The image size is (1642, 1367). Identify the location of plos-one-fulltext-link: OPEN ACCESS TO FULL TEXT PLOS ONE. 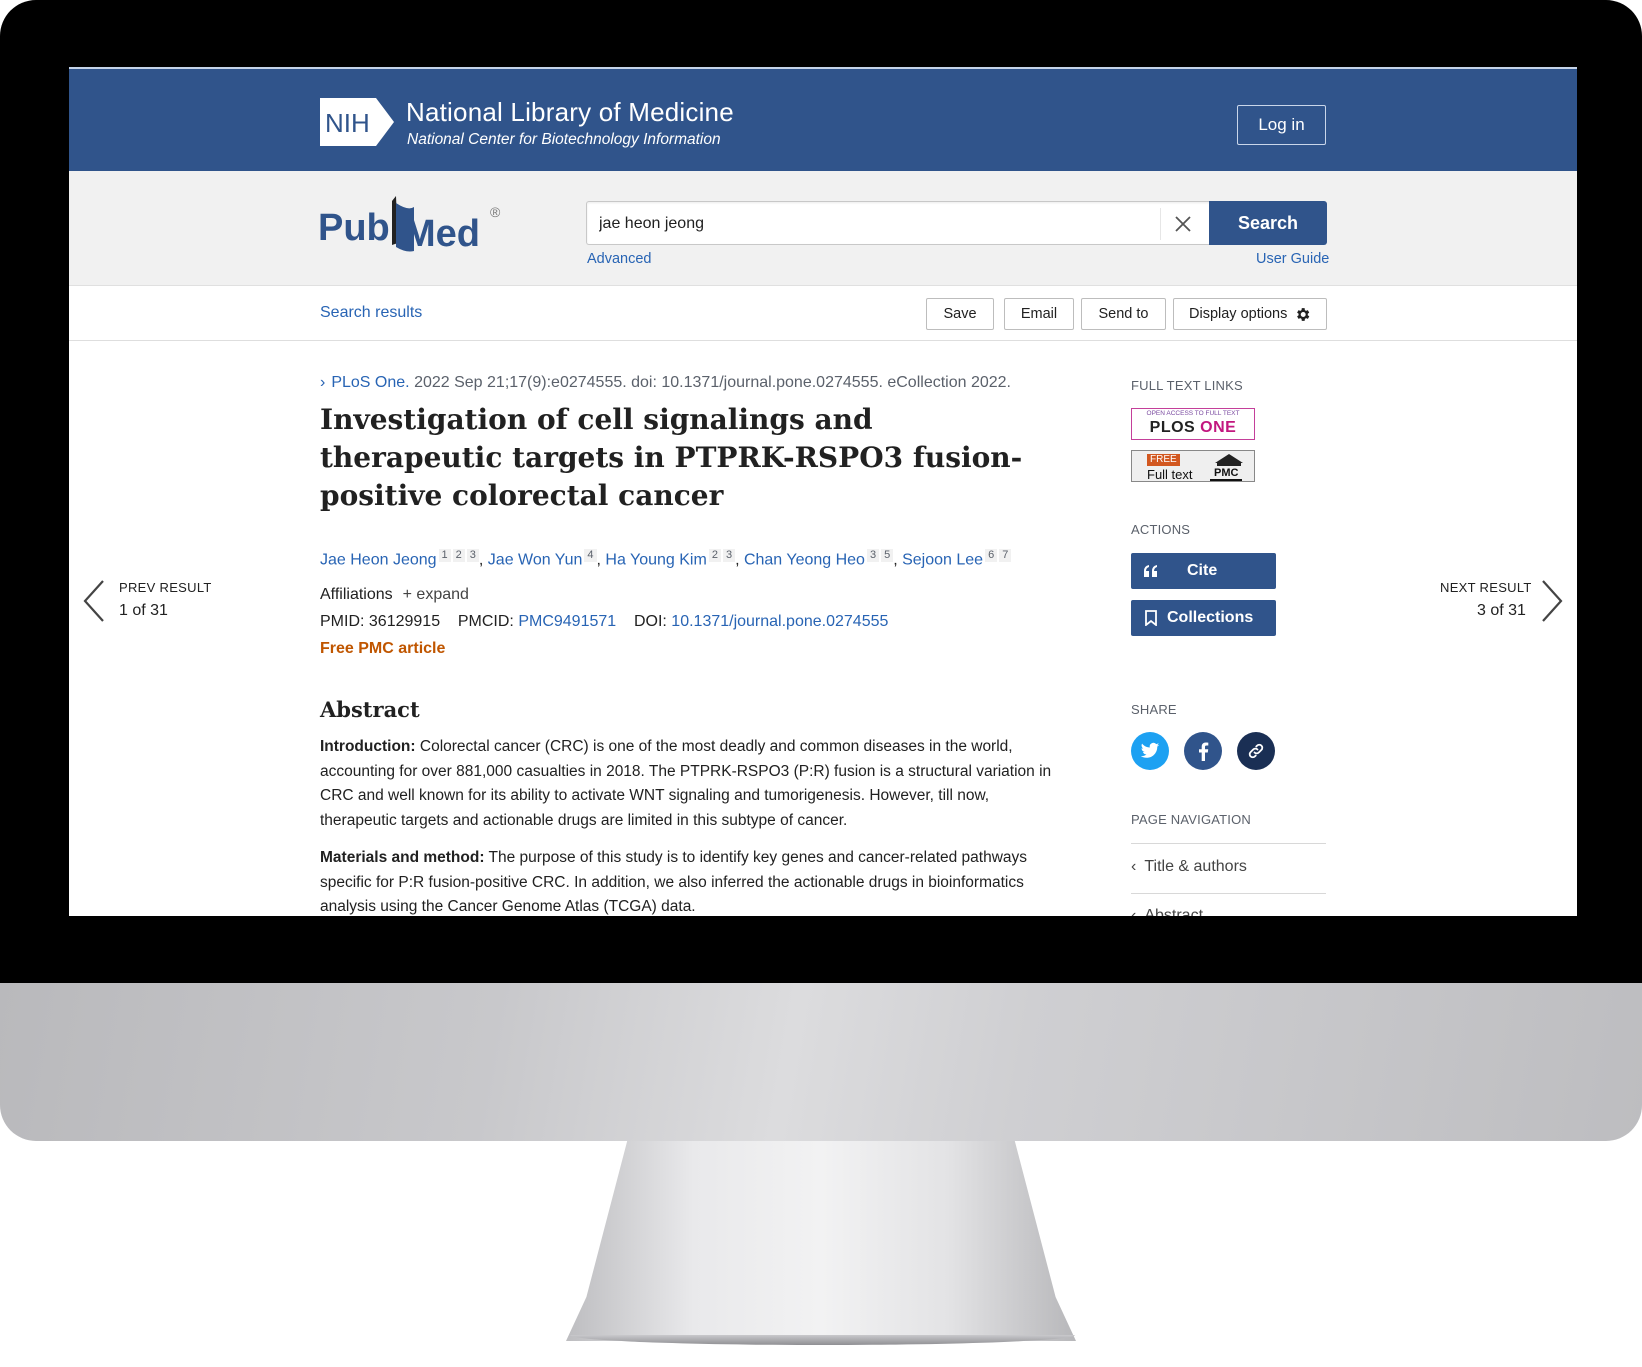
(1193, 424).